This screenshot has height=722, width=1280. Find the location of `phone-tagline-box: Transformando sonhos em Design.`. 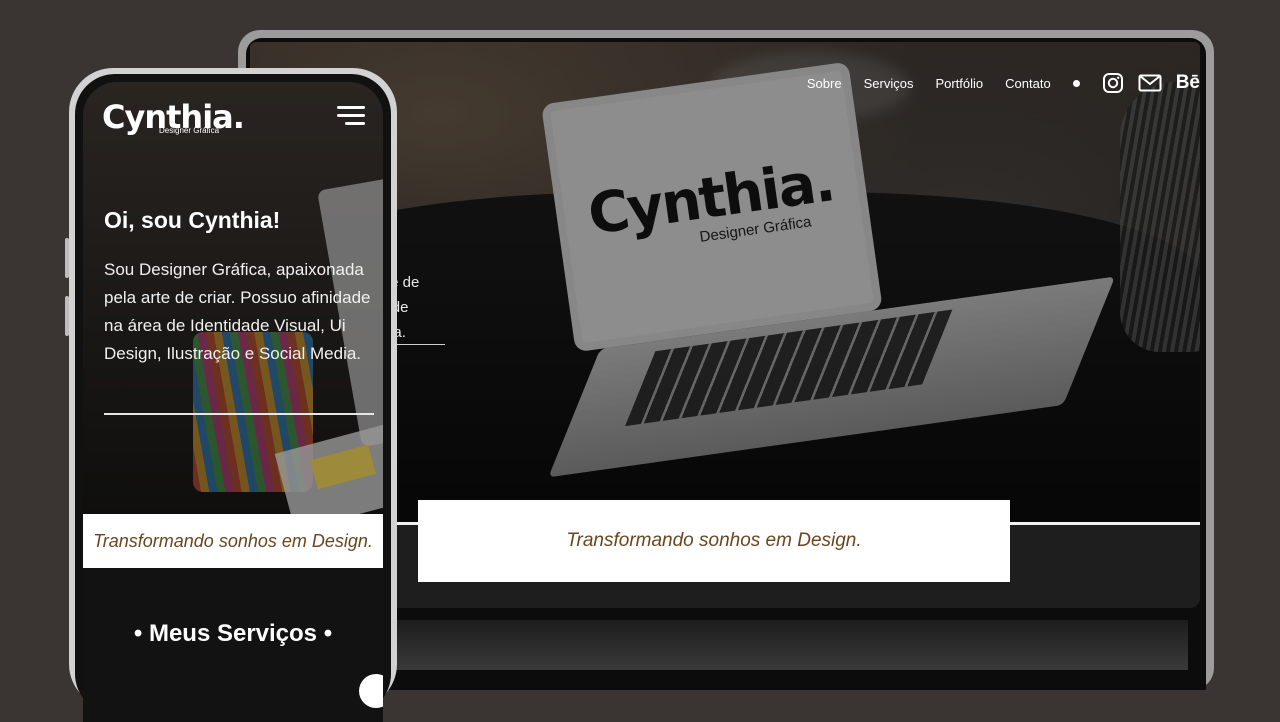

phone-tagline-box: Transformando sonhos em Design. is located at coordinates (233, 541).